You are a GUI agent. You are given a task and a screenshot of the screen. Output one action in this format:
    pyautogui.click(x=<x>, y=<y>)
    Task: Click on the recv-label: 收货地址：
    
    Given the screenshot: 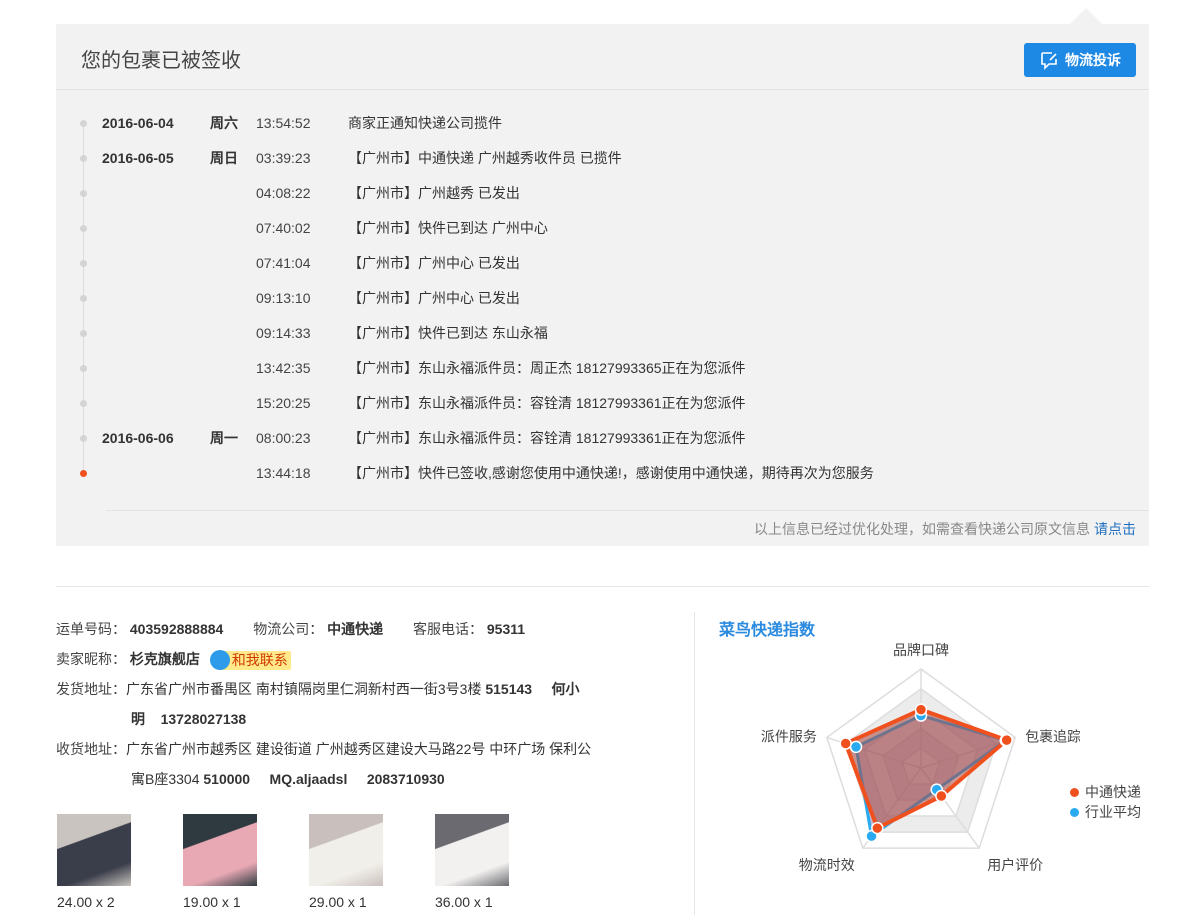 What is the action you would take?
    pyautogui.click(x=91, y=749)
    